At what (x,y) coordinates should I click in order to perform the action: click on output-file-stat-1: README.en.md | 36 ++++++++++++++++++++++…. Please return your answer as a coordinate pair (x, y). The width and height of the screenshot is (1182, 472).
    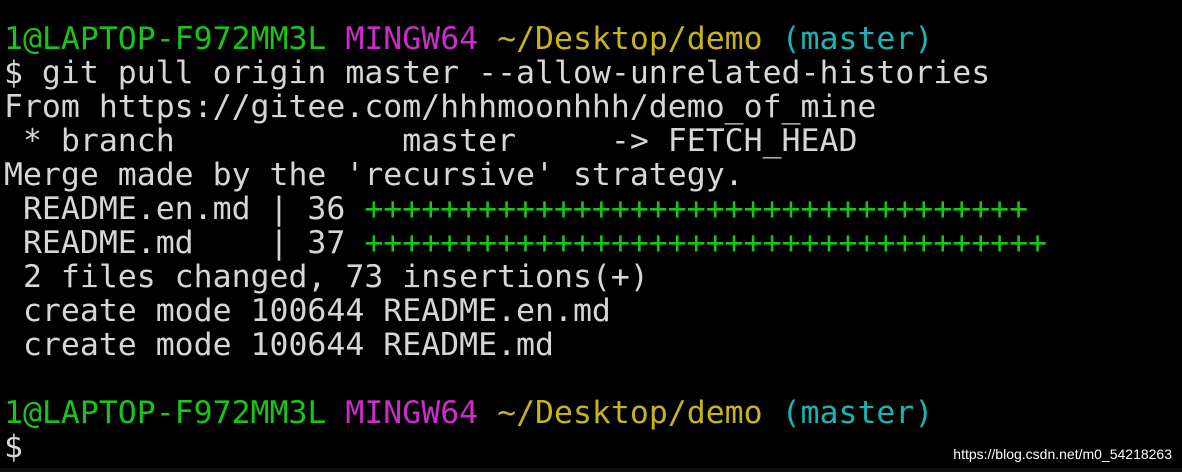
    Looking at the image, I should click on (593, 209).